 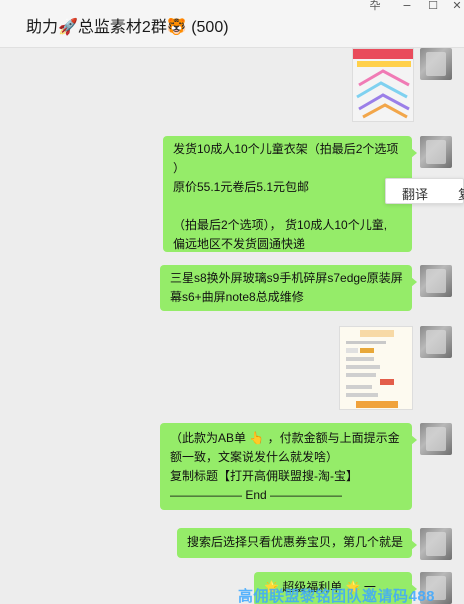 I want to click on hanger-product-image, so click(x=383, y=85).